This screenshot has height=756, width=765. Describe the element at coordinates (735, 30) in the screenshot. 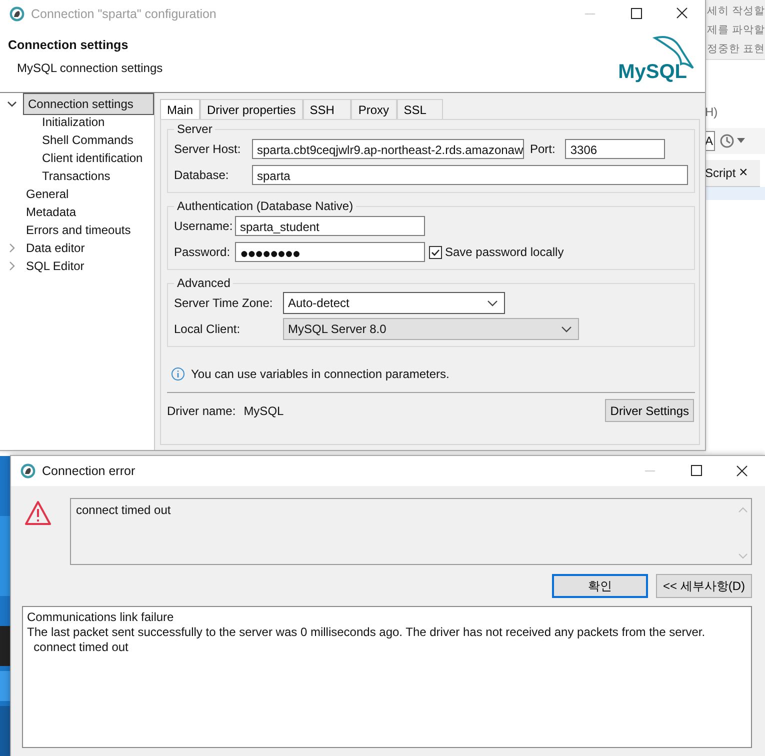

I see `background-text: 제를 파악할` at that location.